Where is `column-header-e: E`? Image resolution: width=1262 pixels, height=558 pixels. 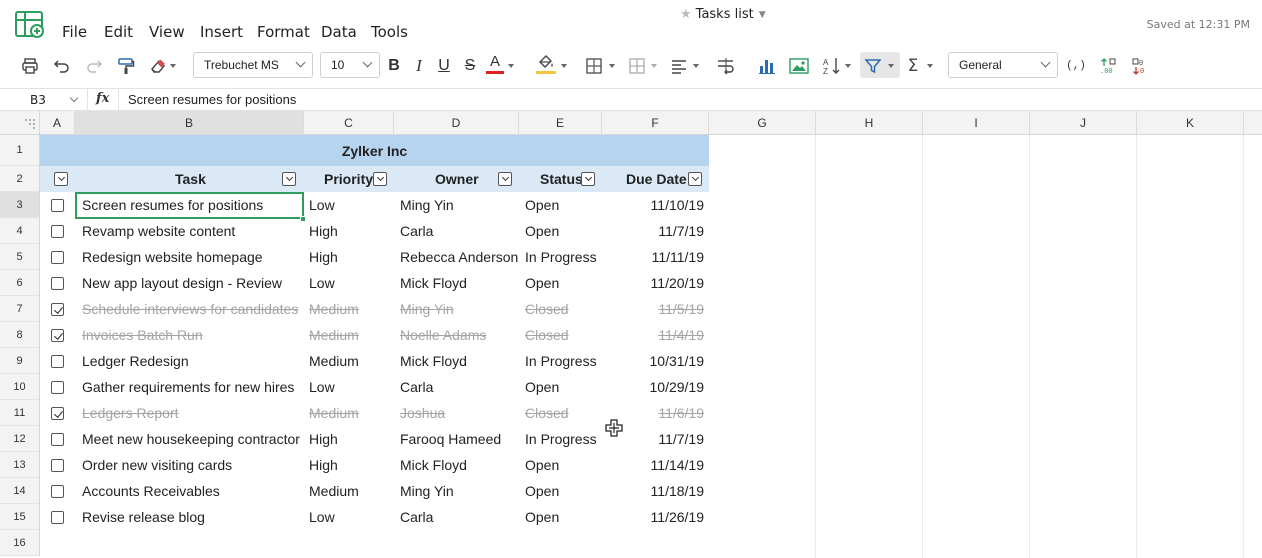 column-header-e: E is located at coordinates (560, 123).